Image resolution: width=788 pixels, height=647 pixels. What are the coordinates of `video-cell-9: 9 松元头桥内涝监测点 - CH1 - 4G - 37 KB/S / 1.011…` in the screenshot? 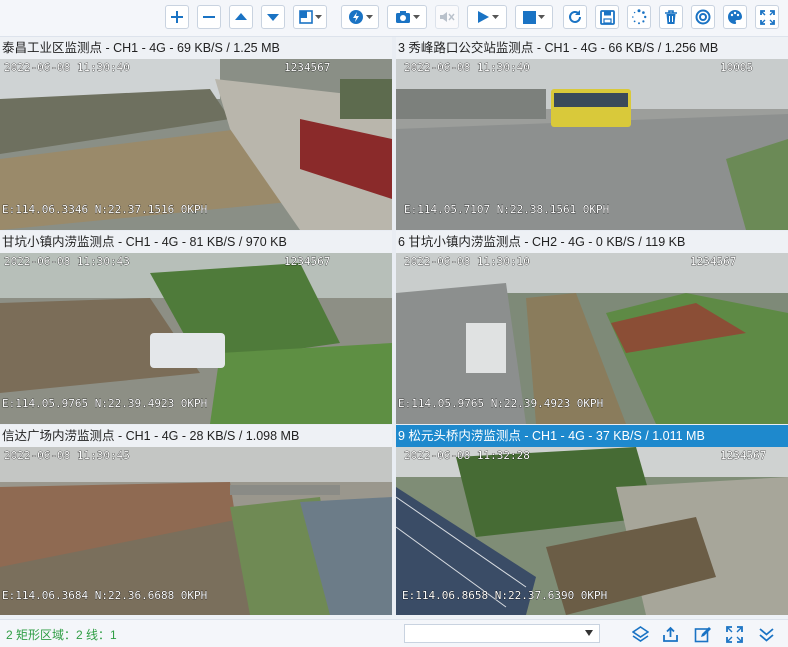 It's located at (592, 520).